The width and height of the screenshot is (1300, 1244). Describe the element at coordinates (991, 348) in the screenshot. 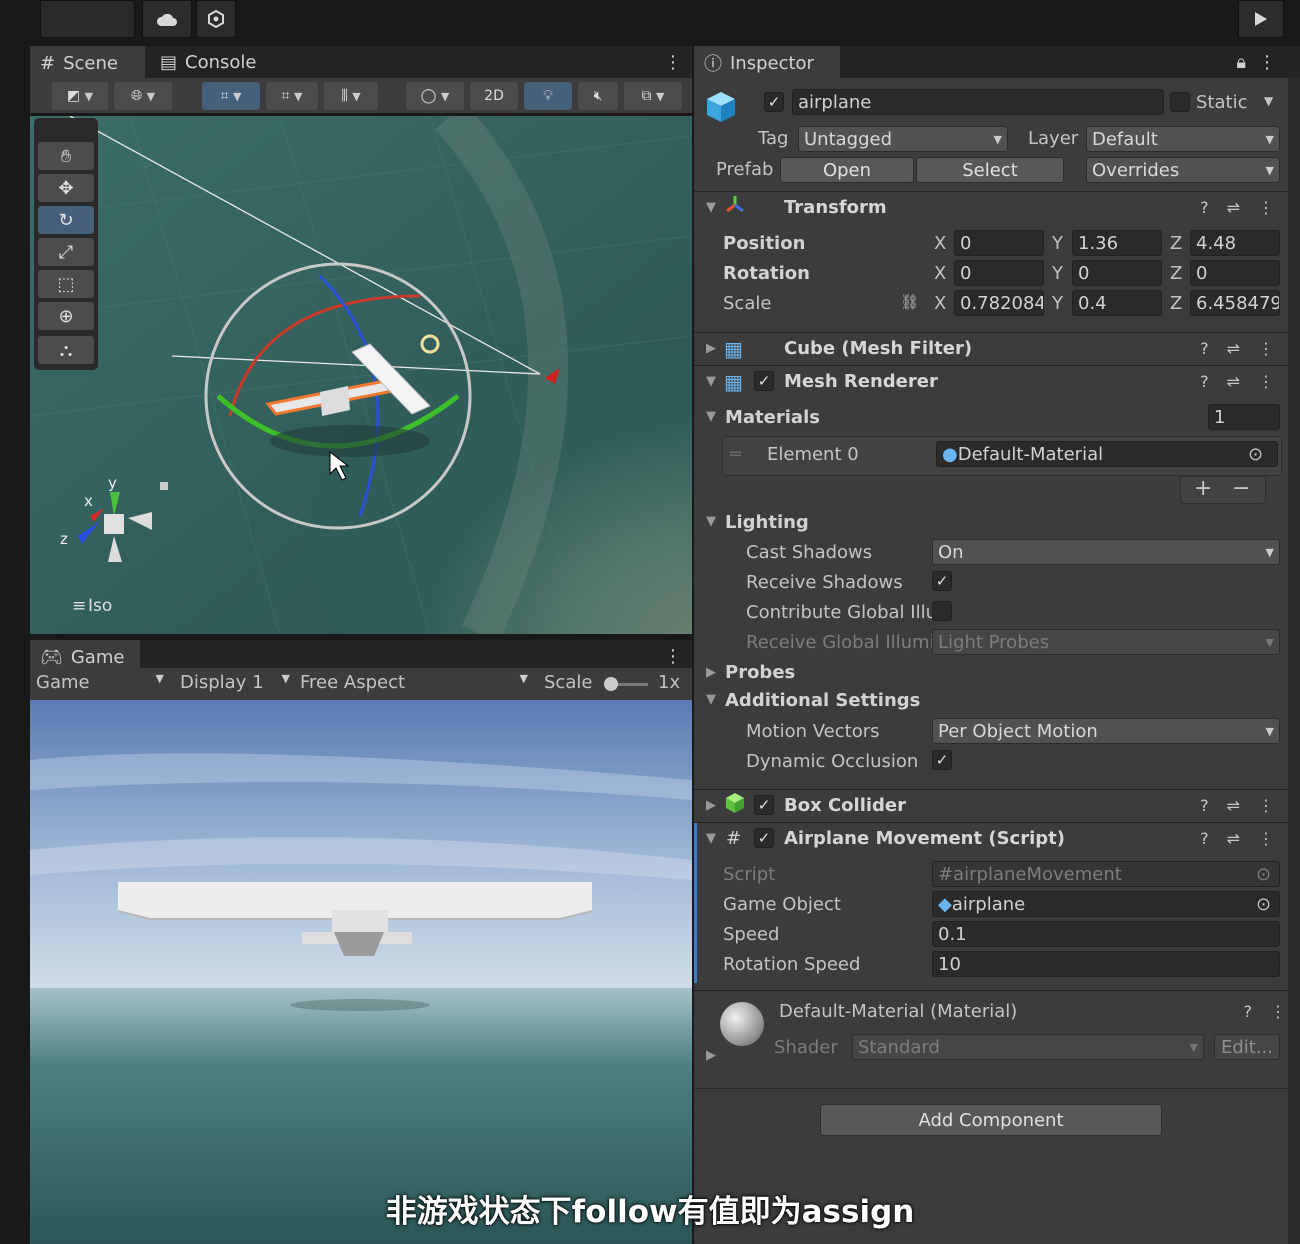

I see `mesh-filter-header: ▶ ▦ Cube (Mesh Filter) ? ⇌ ⋮` at that location.